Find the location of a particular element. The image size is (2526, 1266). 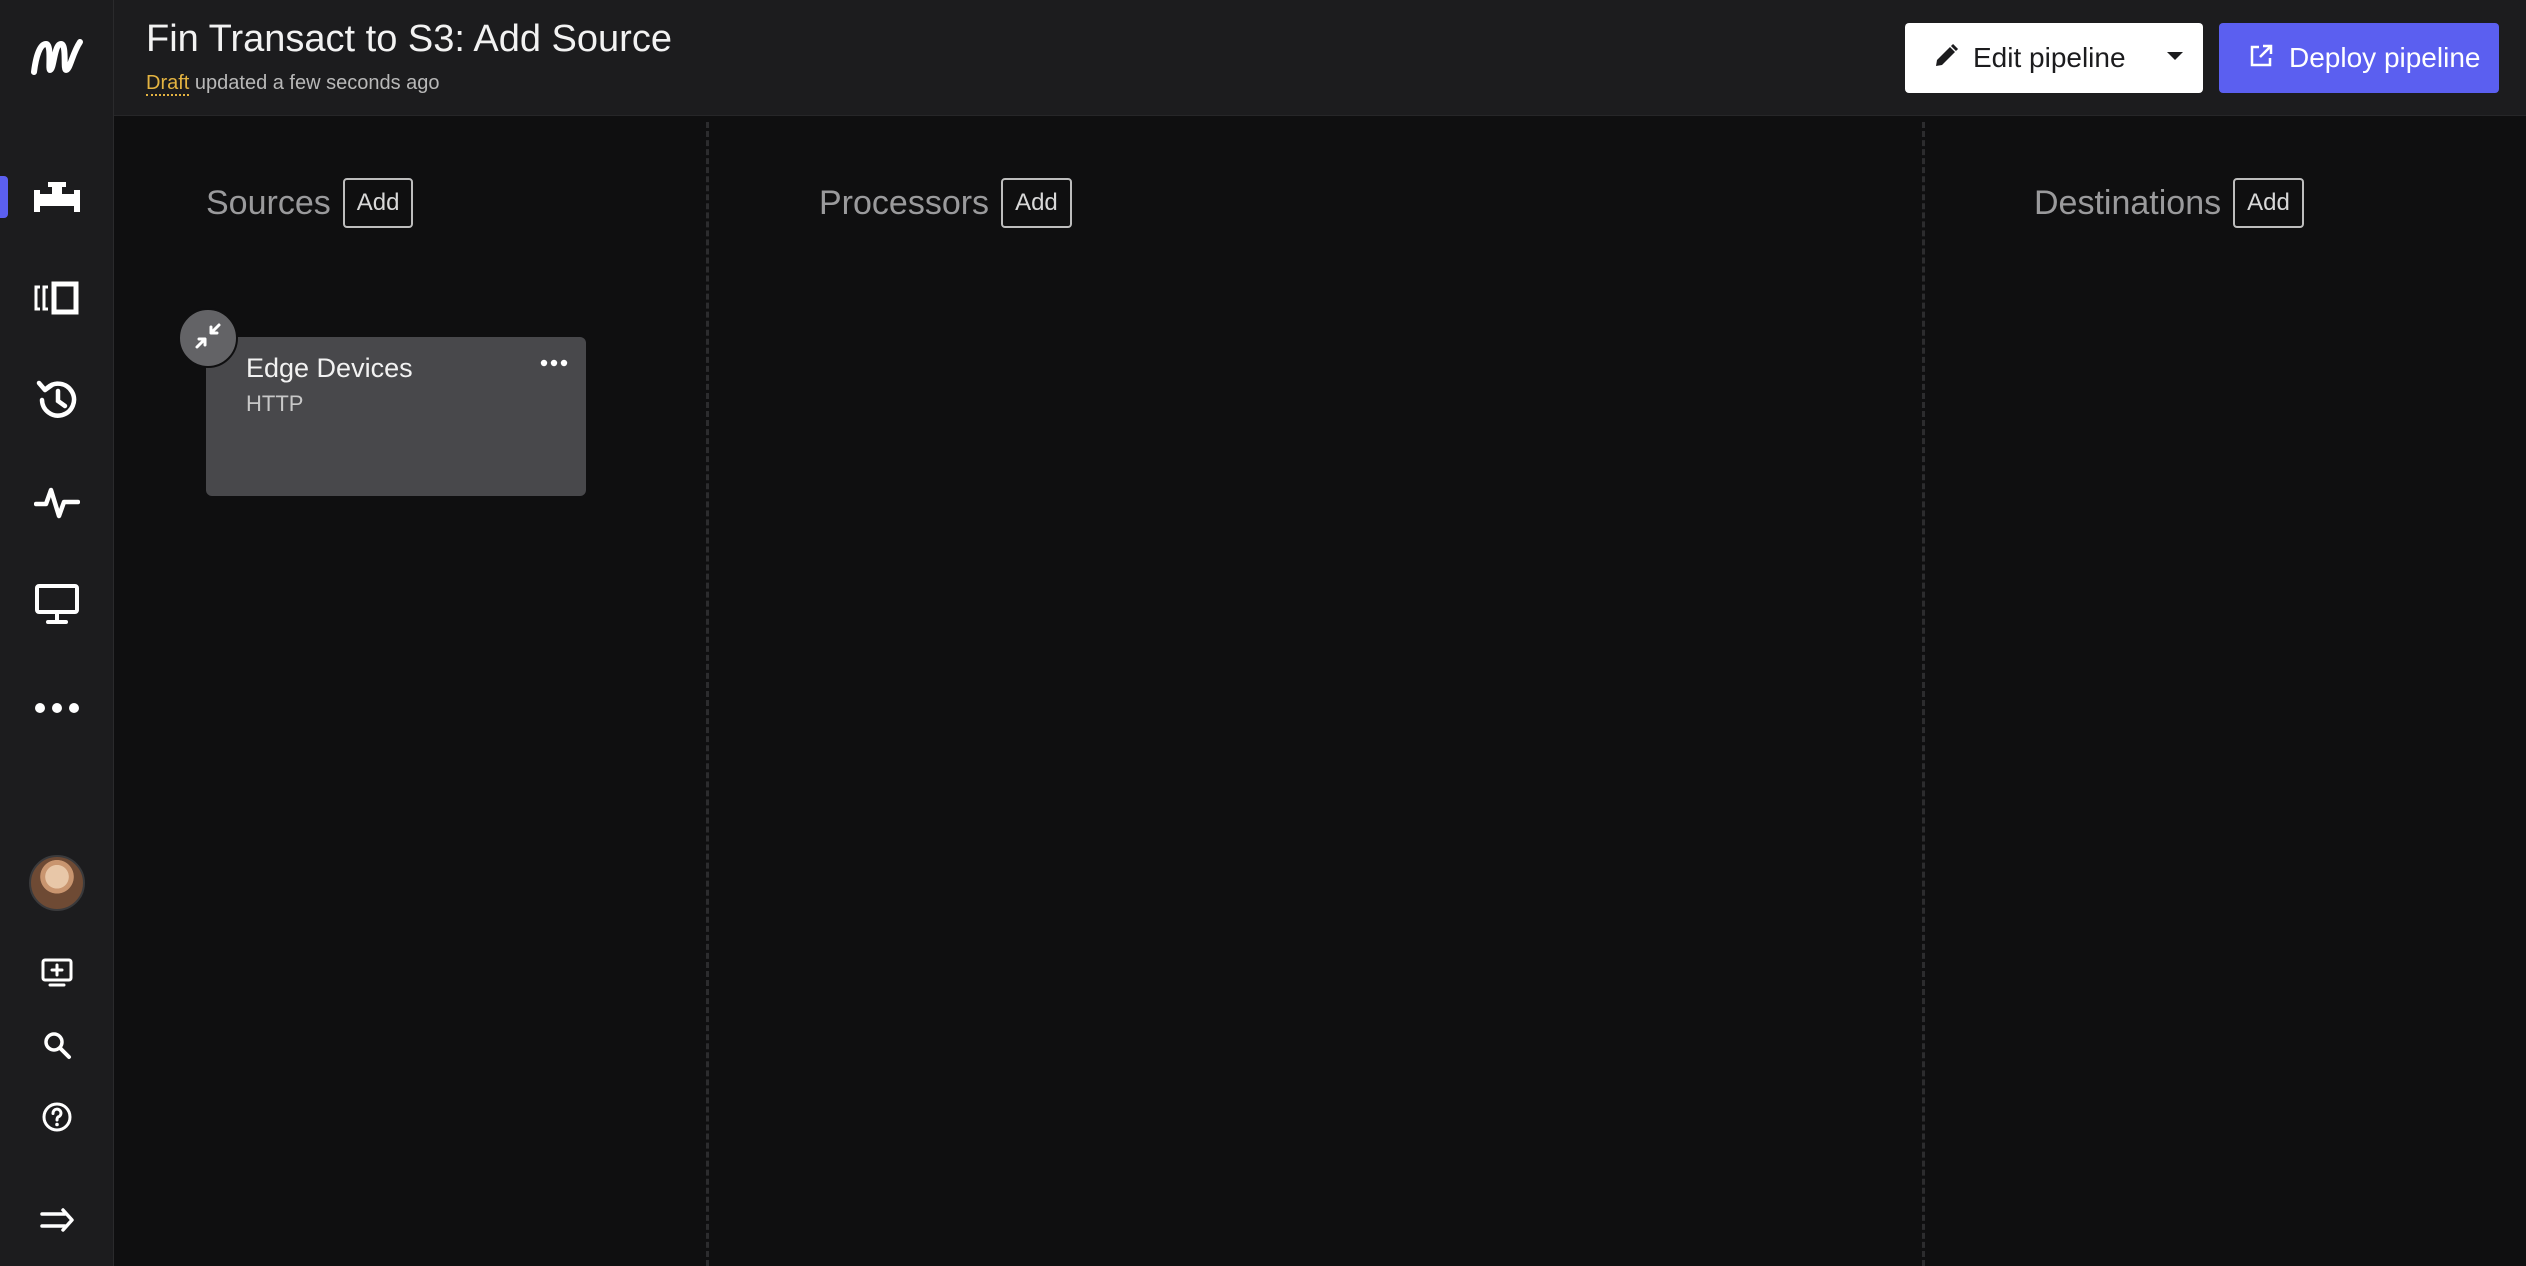

deploy-pipeline-label: Deploy pipeline is located at coordinates (2385, 57).